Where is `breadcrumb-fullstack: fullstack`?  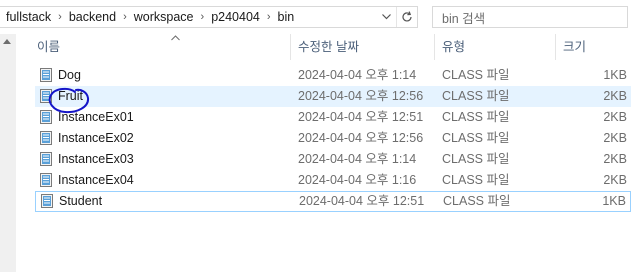
breadcrumb-fullstack: fullstack is located at coordinates (27, 17).